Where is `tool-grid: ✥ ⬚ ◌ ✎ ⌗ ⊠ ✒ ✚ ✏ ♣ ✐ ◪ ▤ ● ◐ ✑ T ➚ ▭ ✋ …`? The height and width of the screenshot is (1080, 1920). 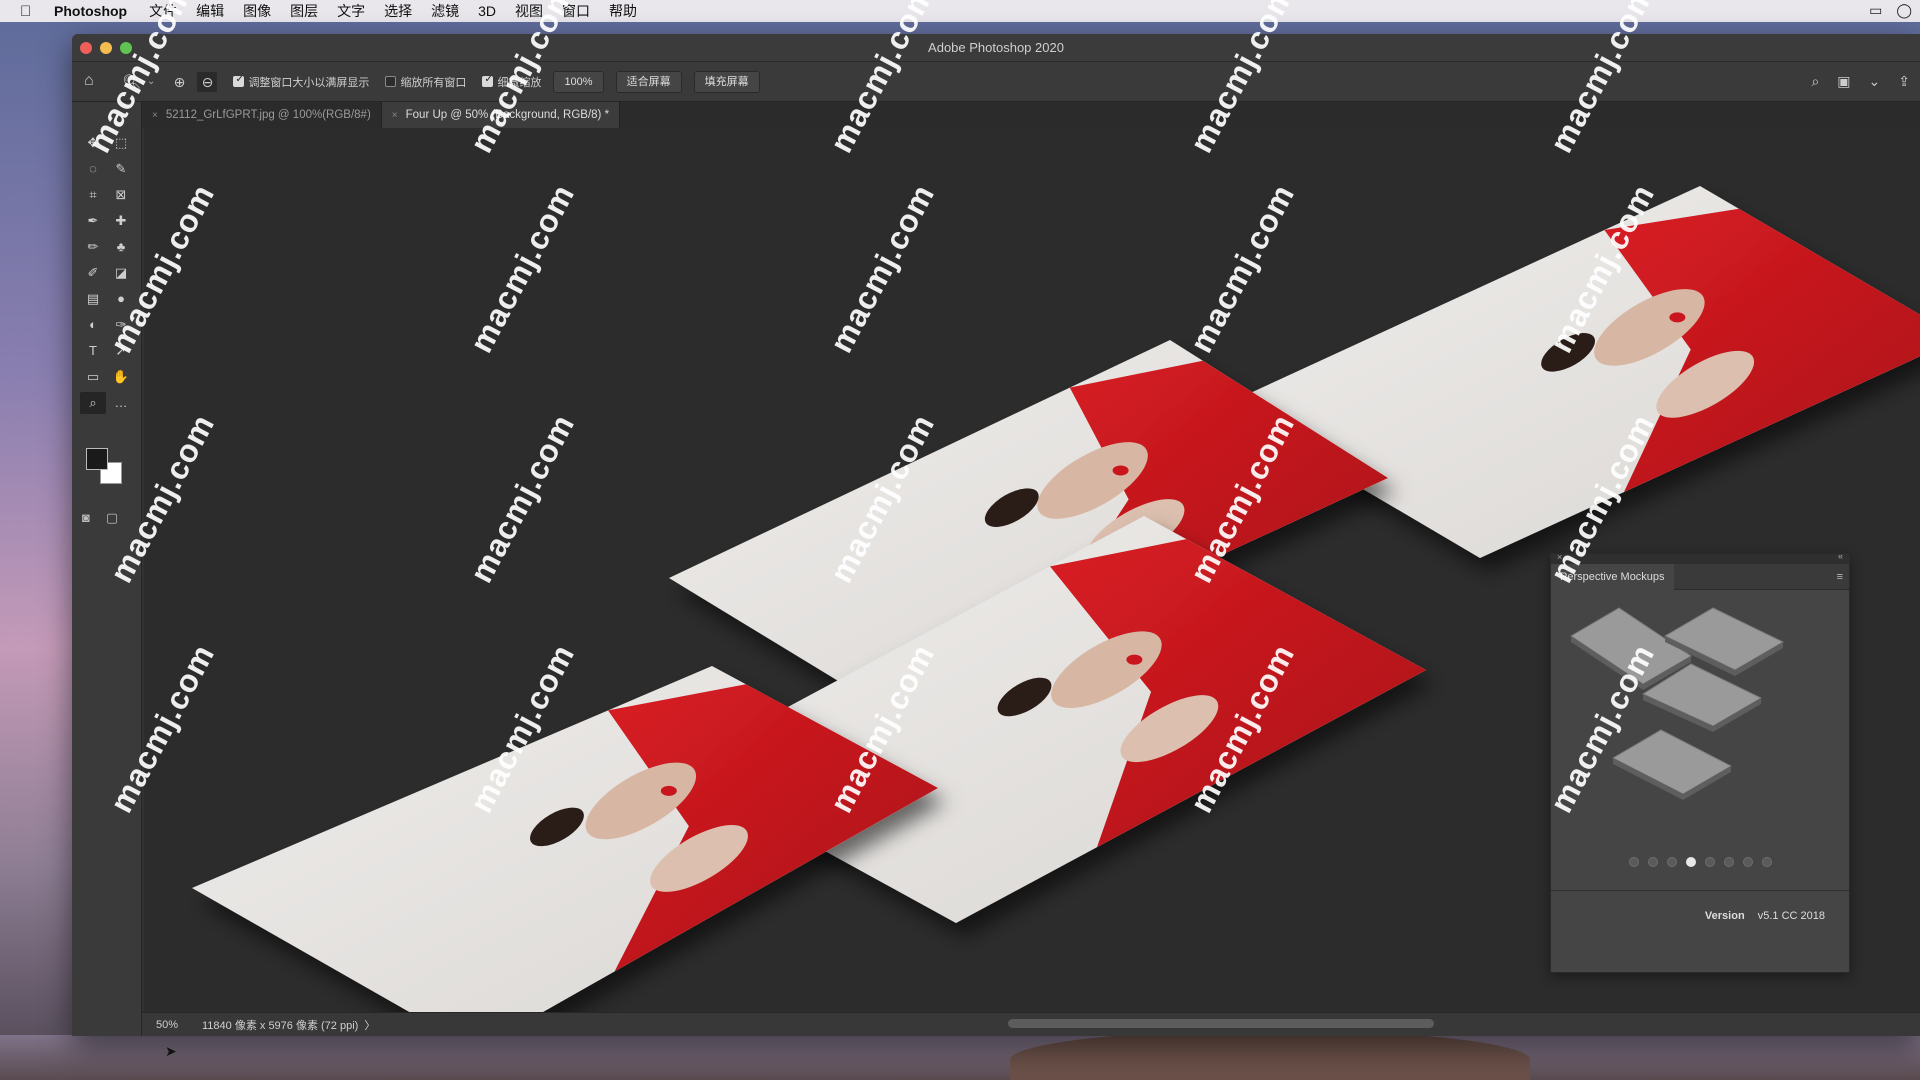 tool-grid: ✥ ⬚ ◌ ✎ ⌗ ⊠ ✒ ✚ ✏ ♣ ✐ ◪ ▤ ● ◐ ✑ T ➚ ▭ ✋ … is located at coordinates (108, 273).